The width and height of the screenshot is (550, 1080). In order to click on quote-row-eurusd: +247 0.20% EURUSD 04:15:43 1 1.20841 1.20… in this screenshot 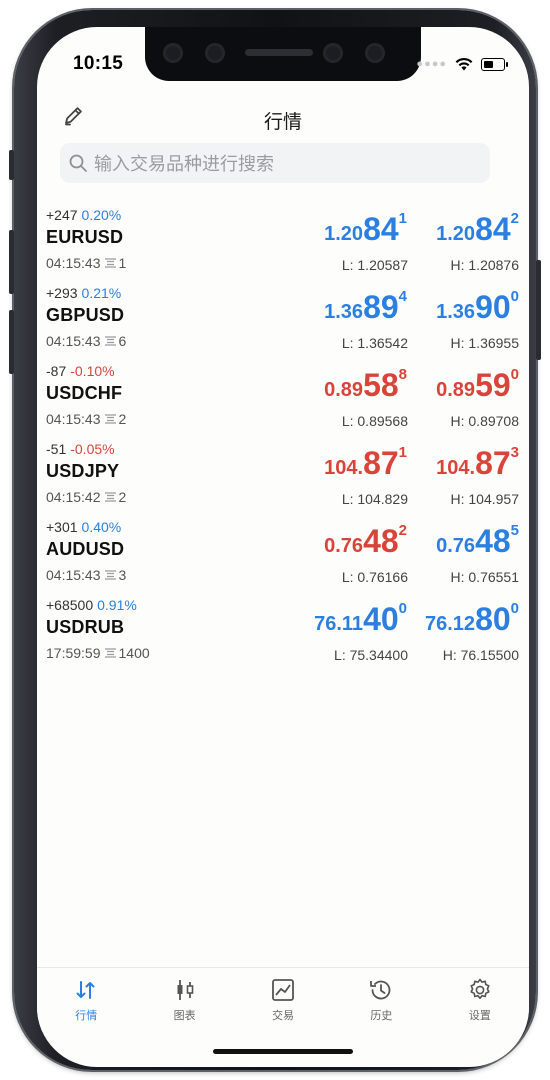, I will do `click(283, 242)`.